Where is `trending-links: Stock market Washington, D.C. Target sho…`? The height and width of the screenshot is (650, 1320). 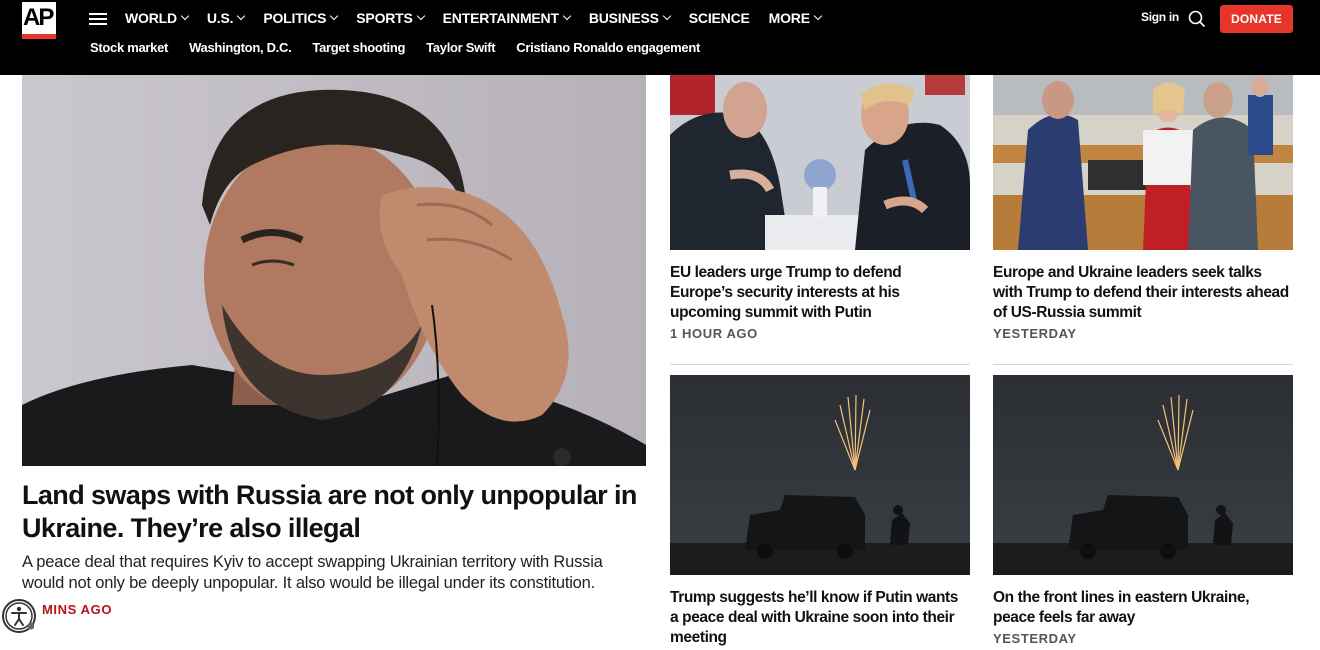
trending-links: Stock market Washington, D.C. Target sho… is located at coordinates (395, 48).